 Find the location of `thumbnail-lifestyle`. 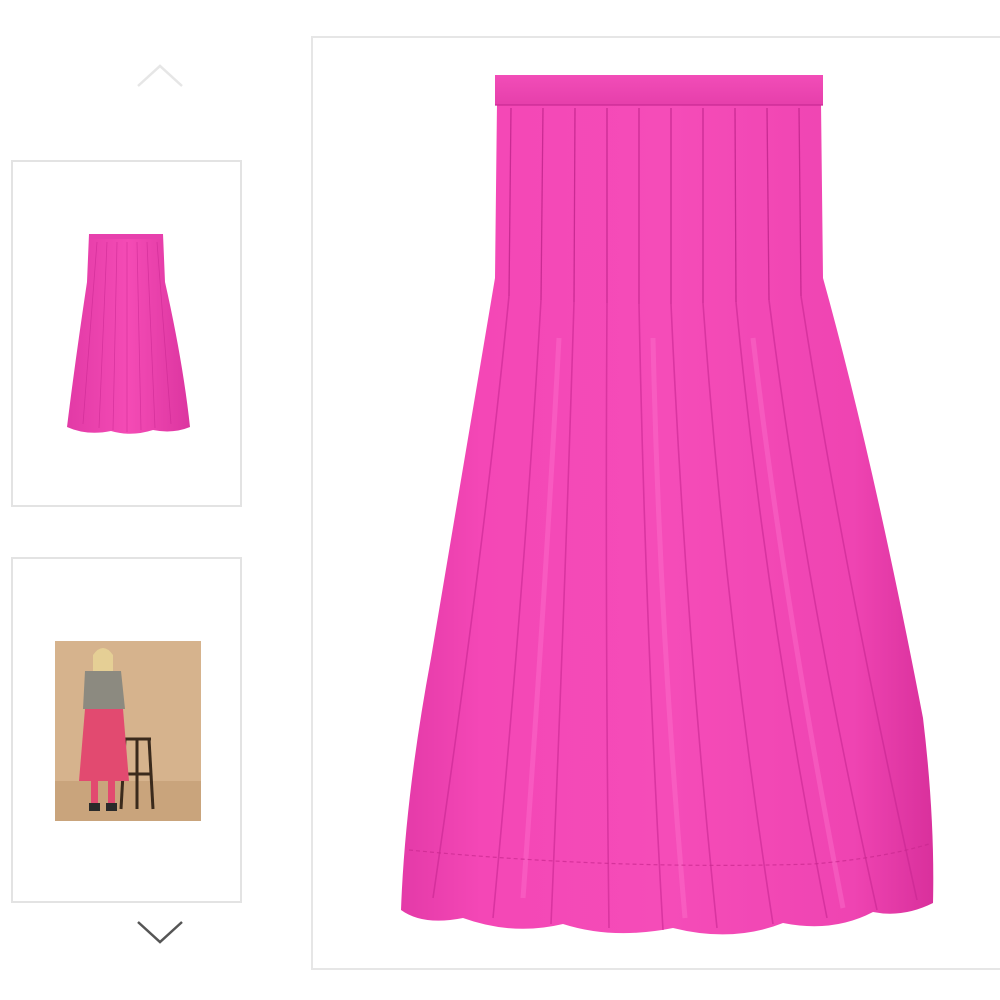

thumbnail-lifestyle is located at coordinates (126, 730).